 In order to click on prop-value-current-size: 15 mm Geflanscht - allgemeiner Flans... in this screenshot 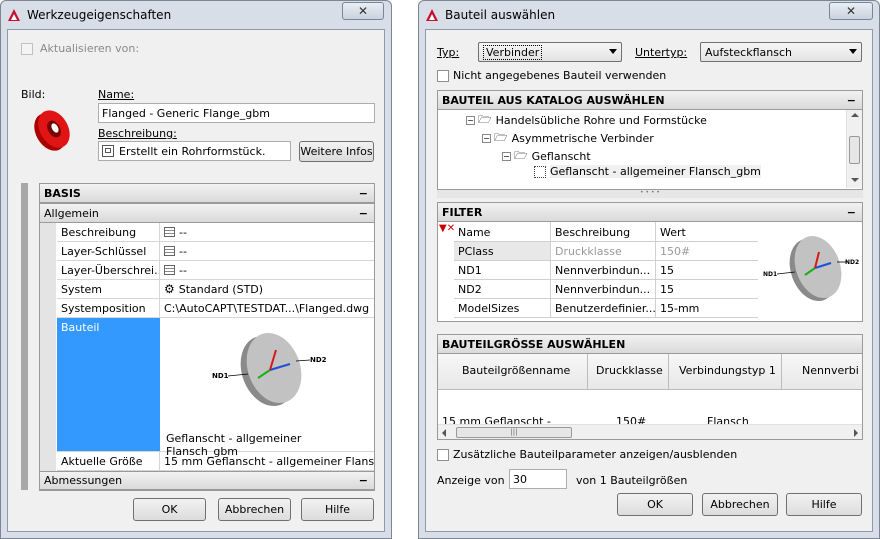, I will do `click(267, 461)`.